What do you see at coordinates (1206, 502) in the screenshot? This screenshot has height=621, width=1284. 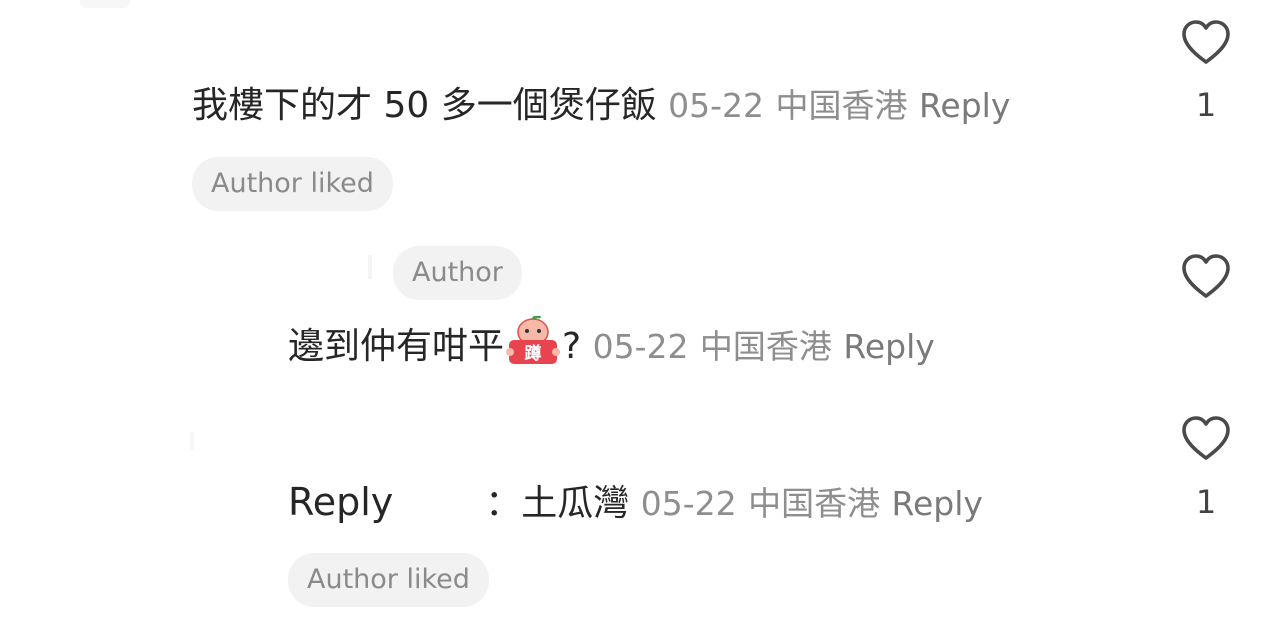 I see `comment-3-like-count: 1` at bounding box center [1206, 502].